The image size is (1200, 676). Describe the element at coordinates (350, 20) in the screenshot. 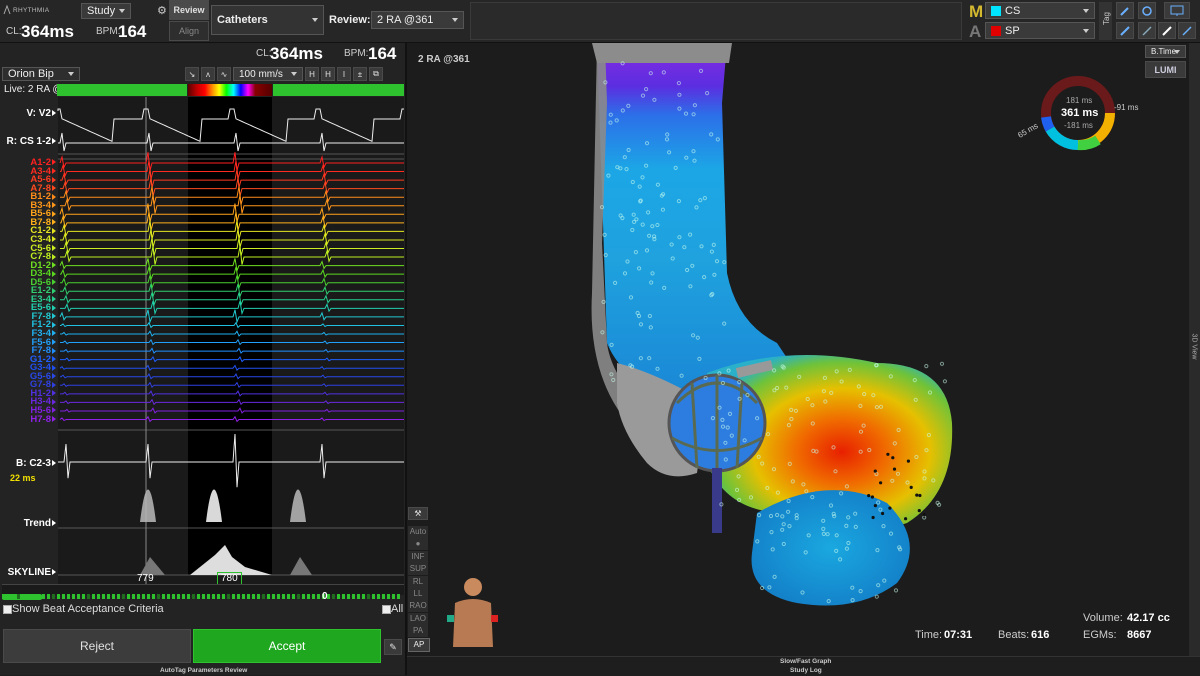

I see `review-label: Review:` at that location.